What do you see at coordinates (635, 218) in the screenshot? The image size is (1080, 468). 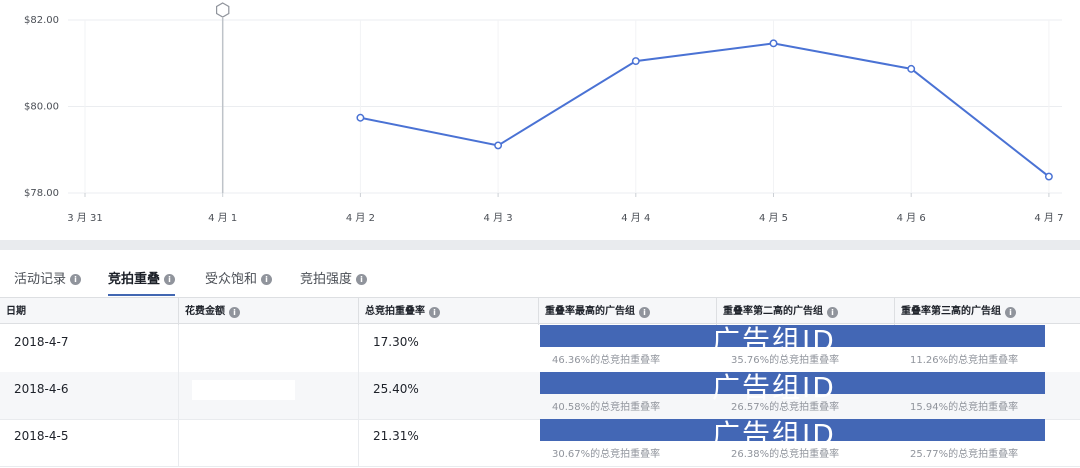 I see `x-tick-label: 4 月 4` at bounding box center [635, 218].